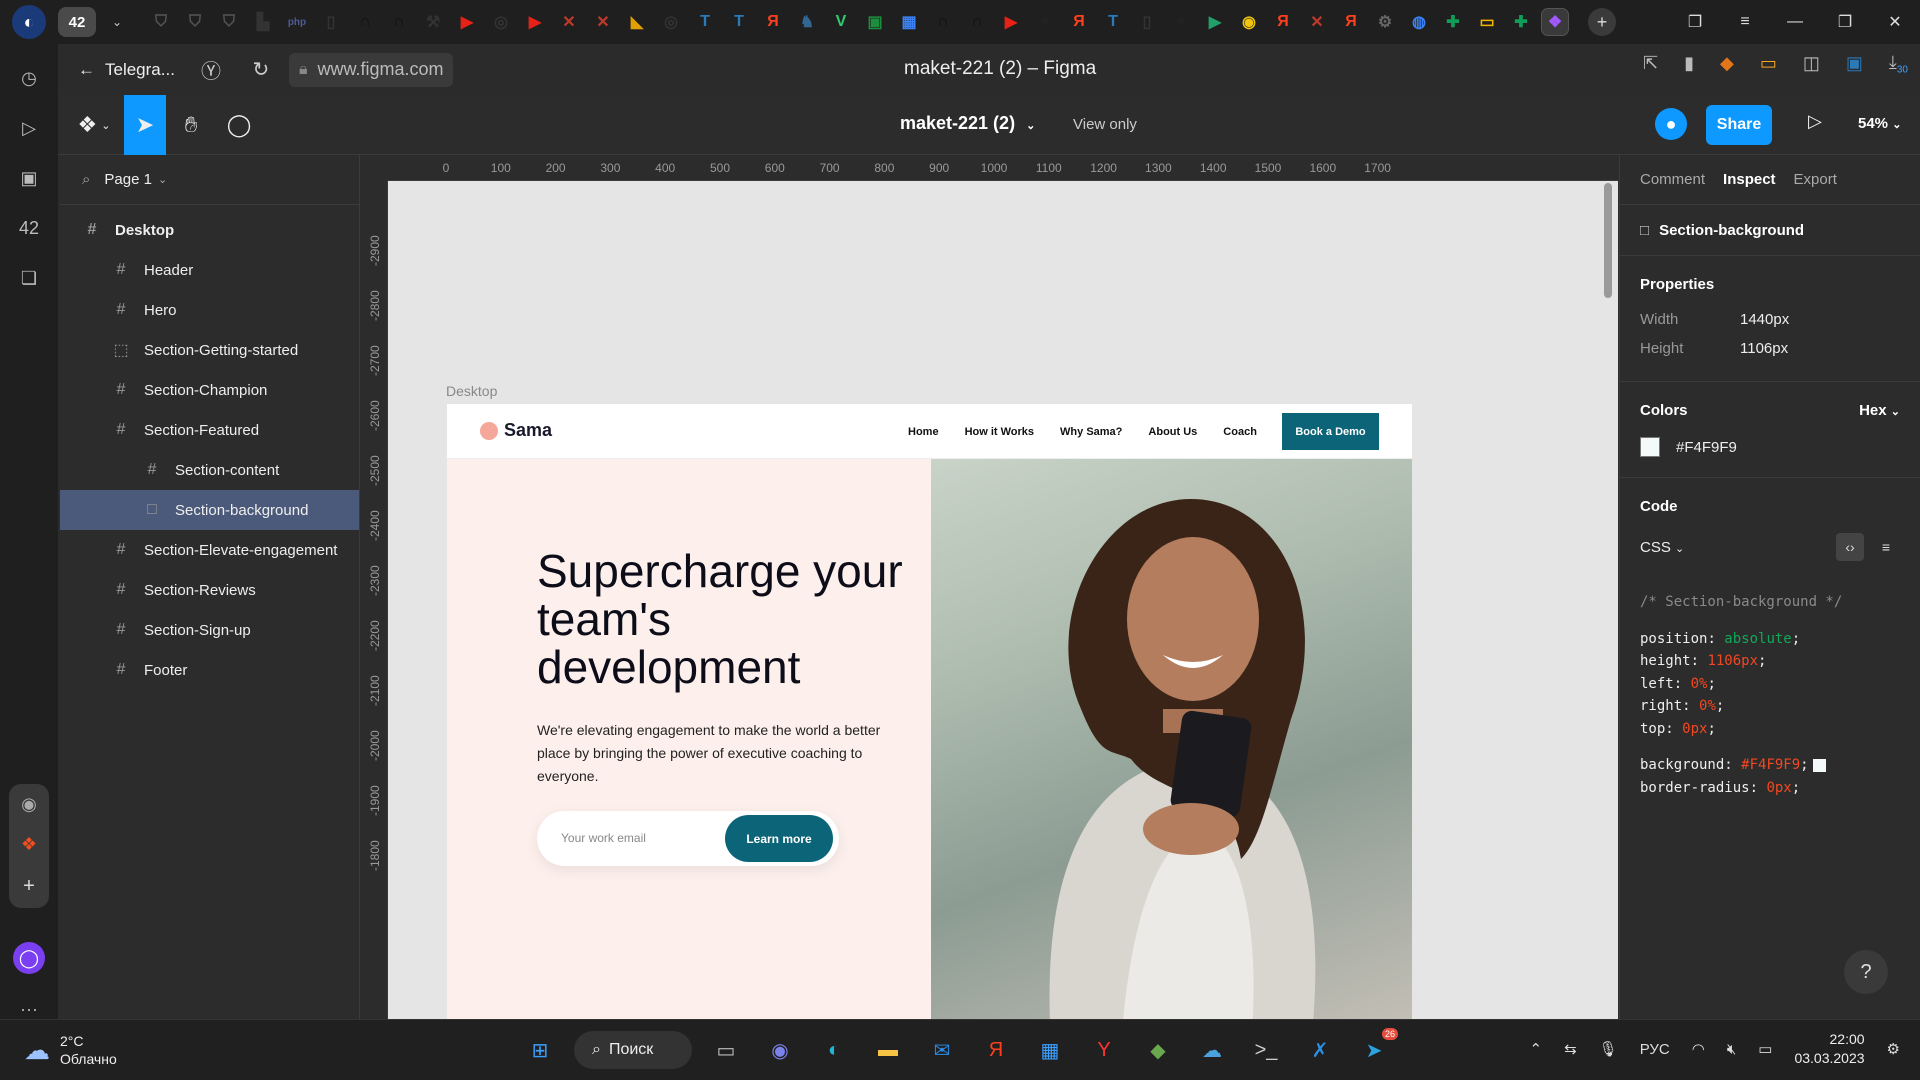 The image size is (1920, 1080). I want to click on chevron-down-icon: ⌄, so click(117, 22).